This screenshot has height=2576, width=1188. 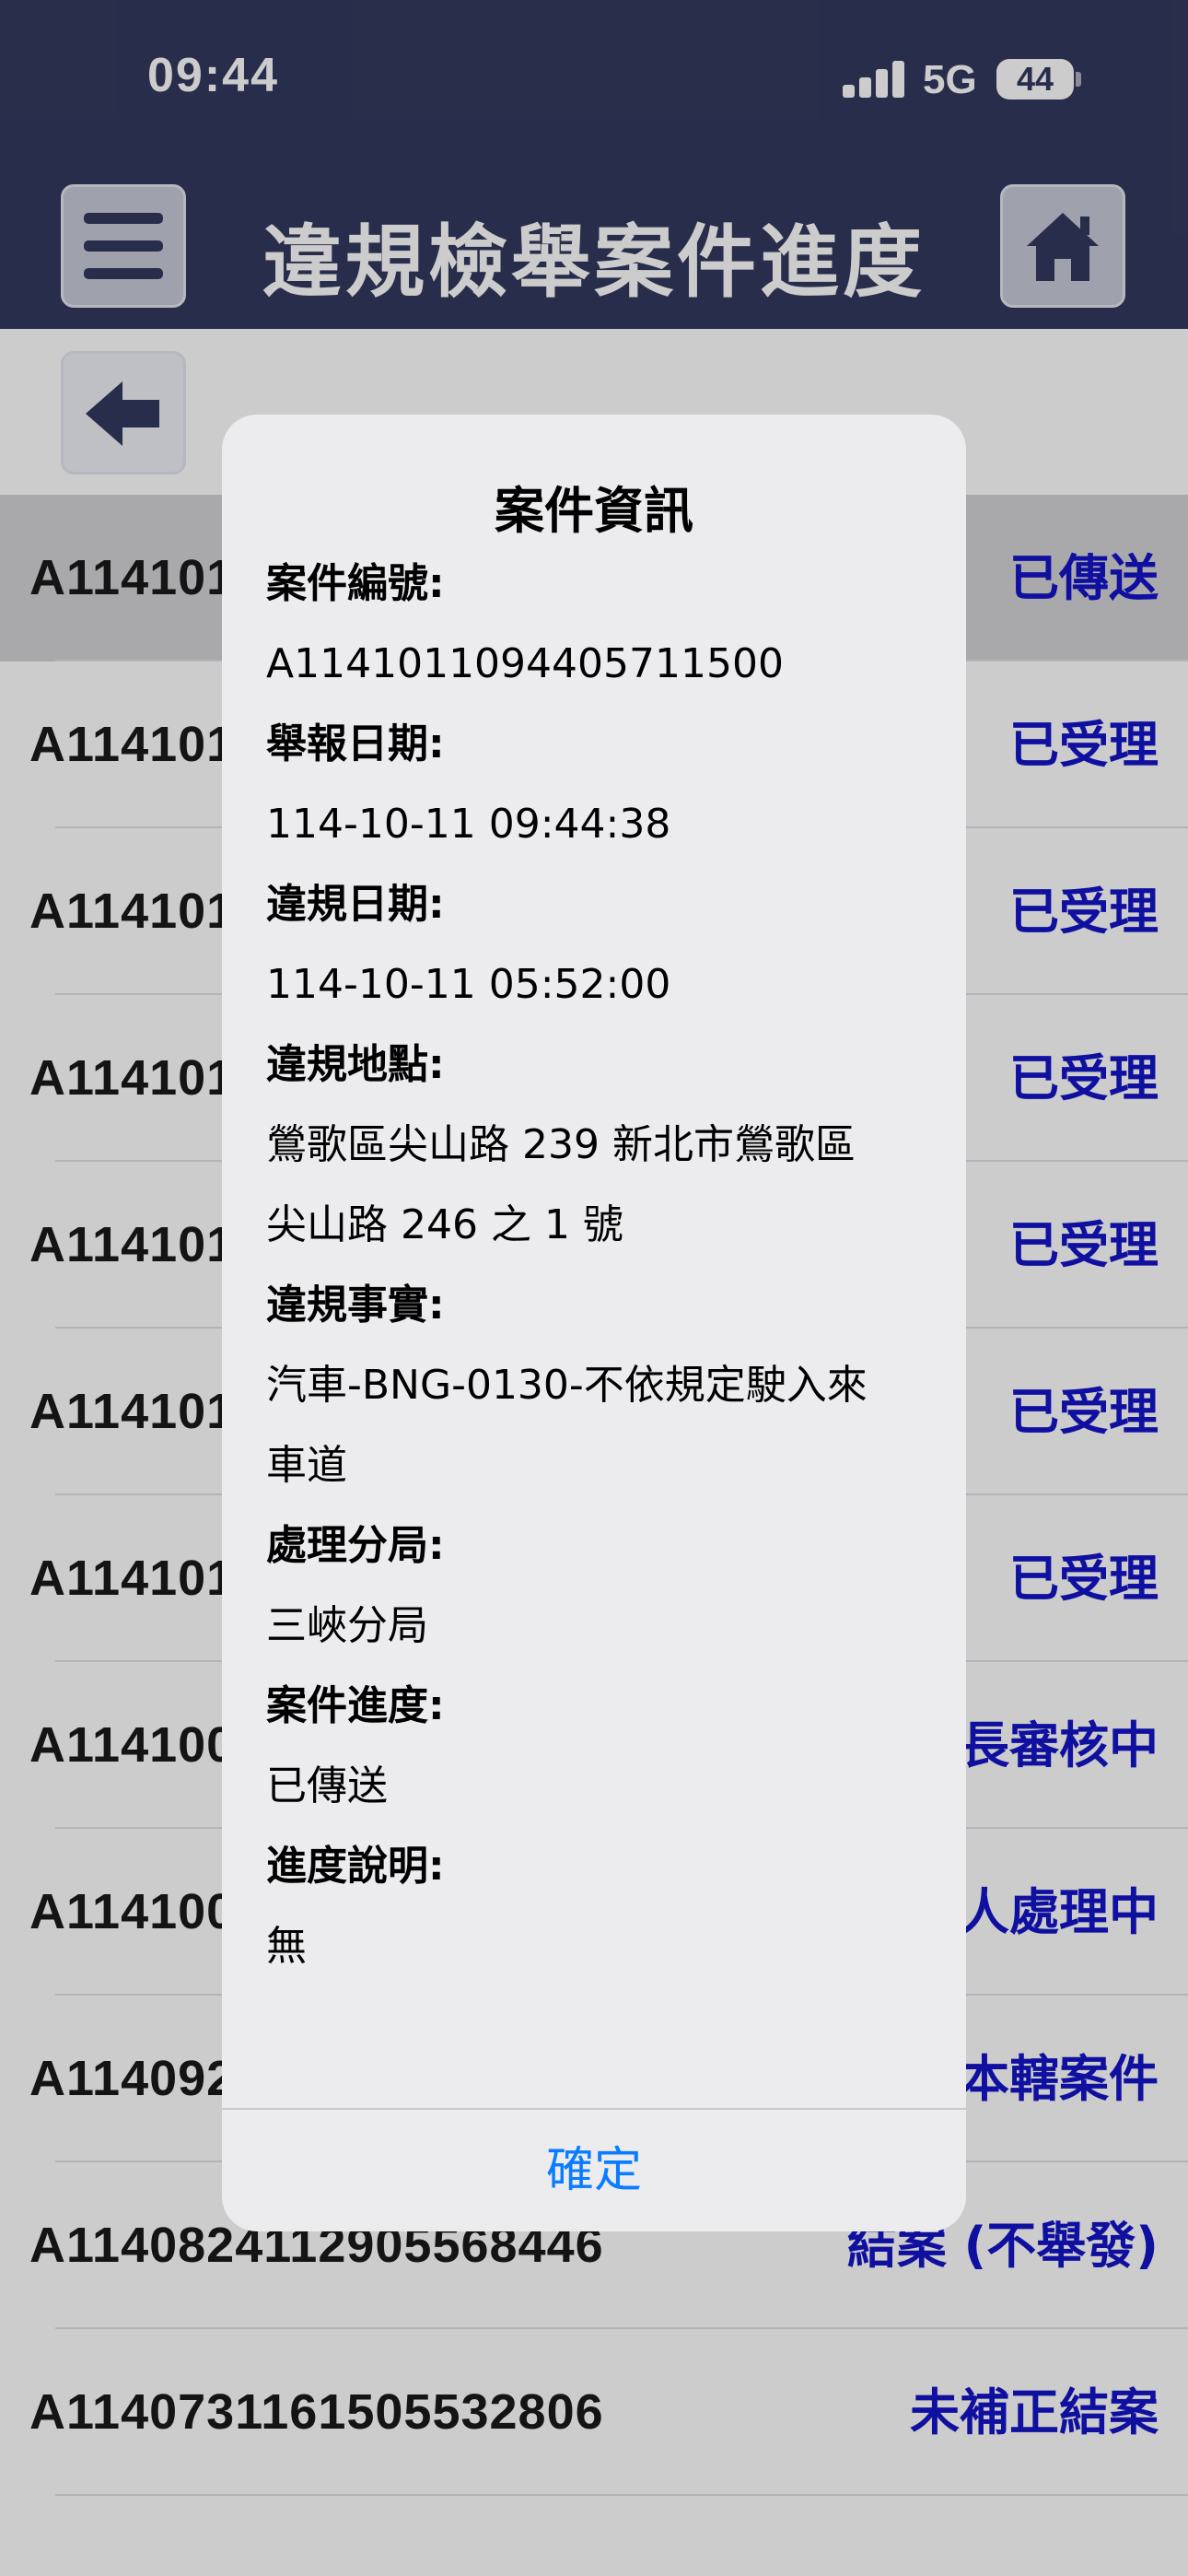 I want to click on field-value-precinct: 三峽分局, so click(x=347, y=1626).